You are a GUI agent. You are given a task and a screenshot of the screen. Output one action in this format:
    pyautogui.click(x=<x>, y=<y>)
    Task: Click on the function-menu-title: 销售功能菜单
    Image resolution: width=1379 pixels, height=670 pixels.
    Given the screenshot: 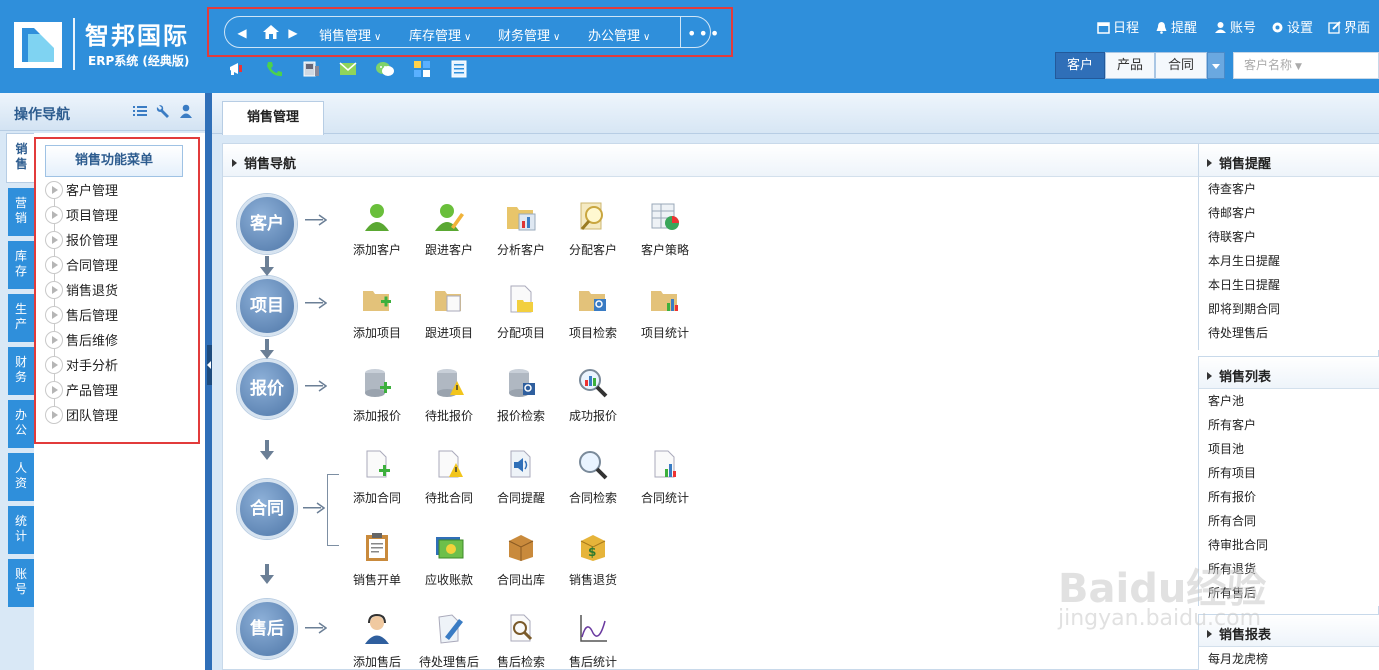 What is the action you would take?
    pyautogui.click(x=114, y=161)
    